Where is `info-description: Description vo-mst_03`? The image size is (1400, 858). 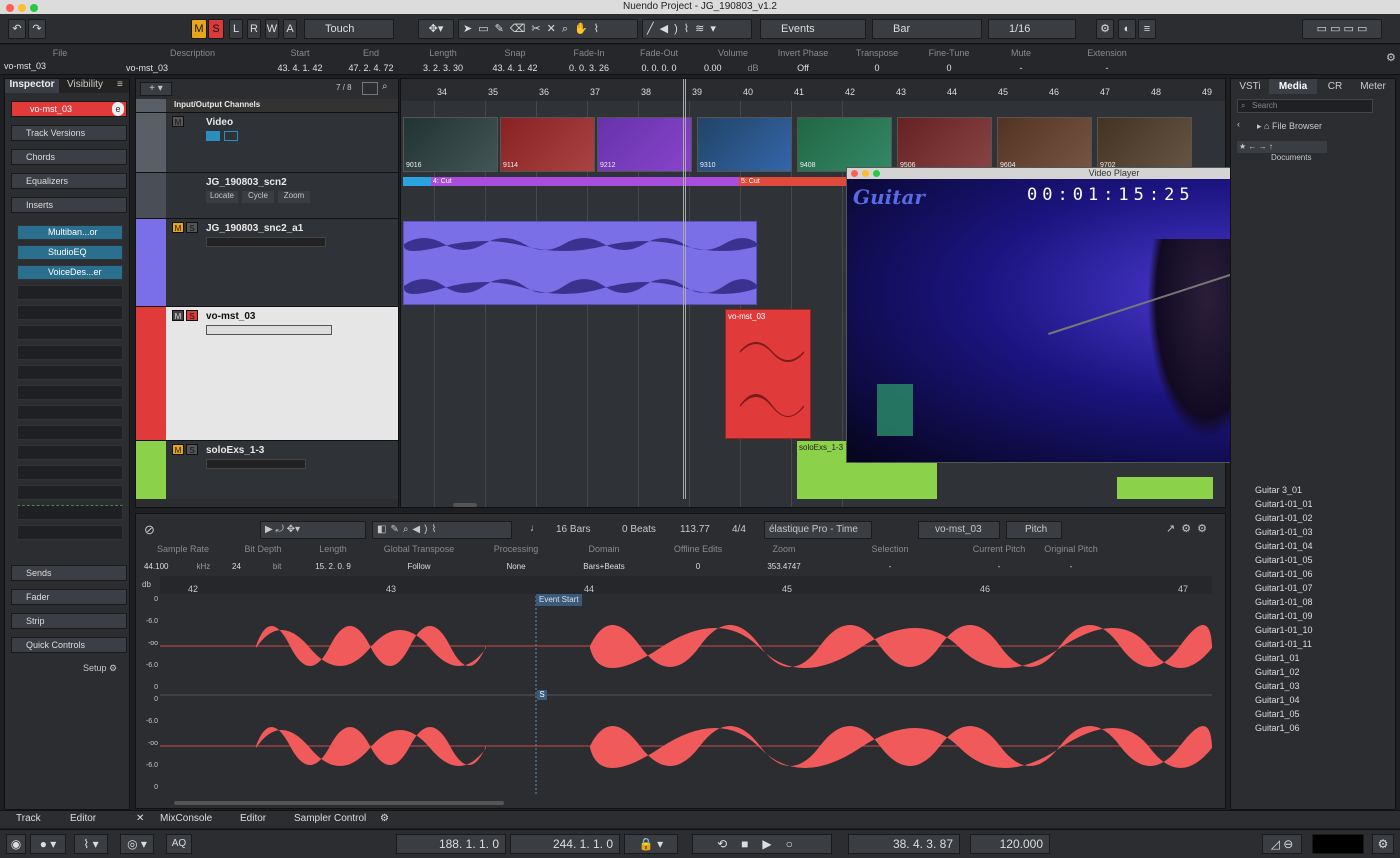 info-description: Description vo-mst_03 is located at coordinates (192, 60).